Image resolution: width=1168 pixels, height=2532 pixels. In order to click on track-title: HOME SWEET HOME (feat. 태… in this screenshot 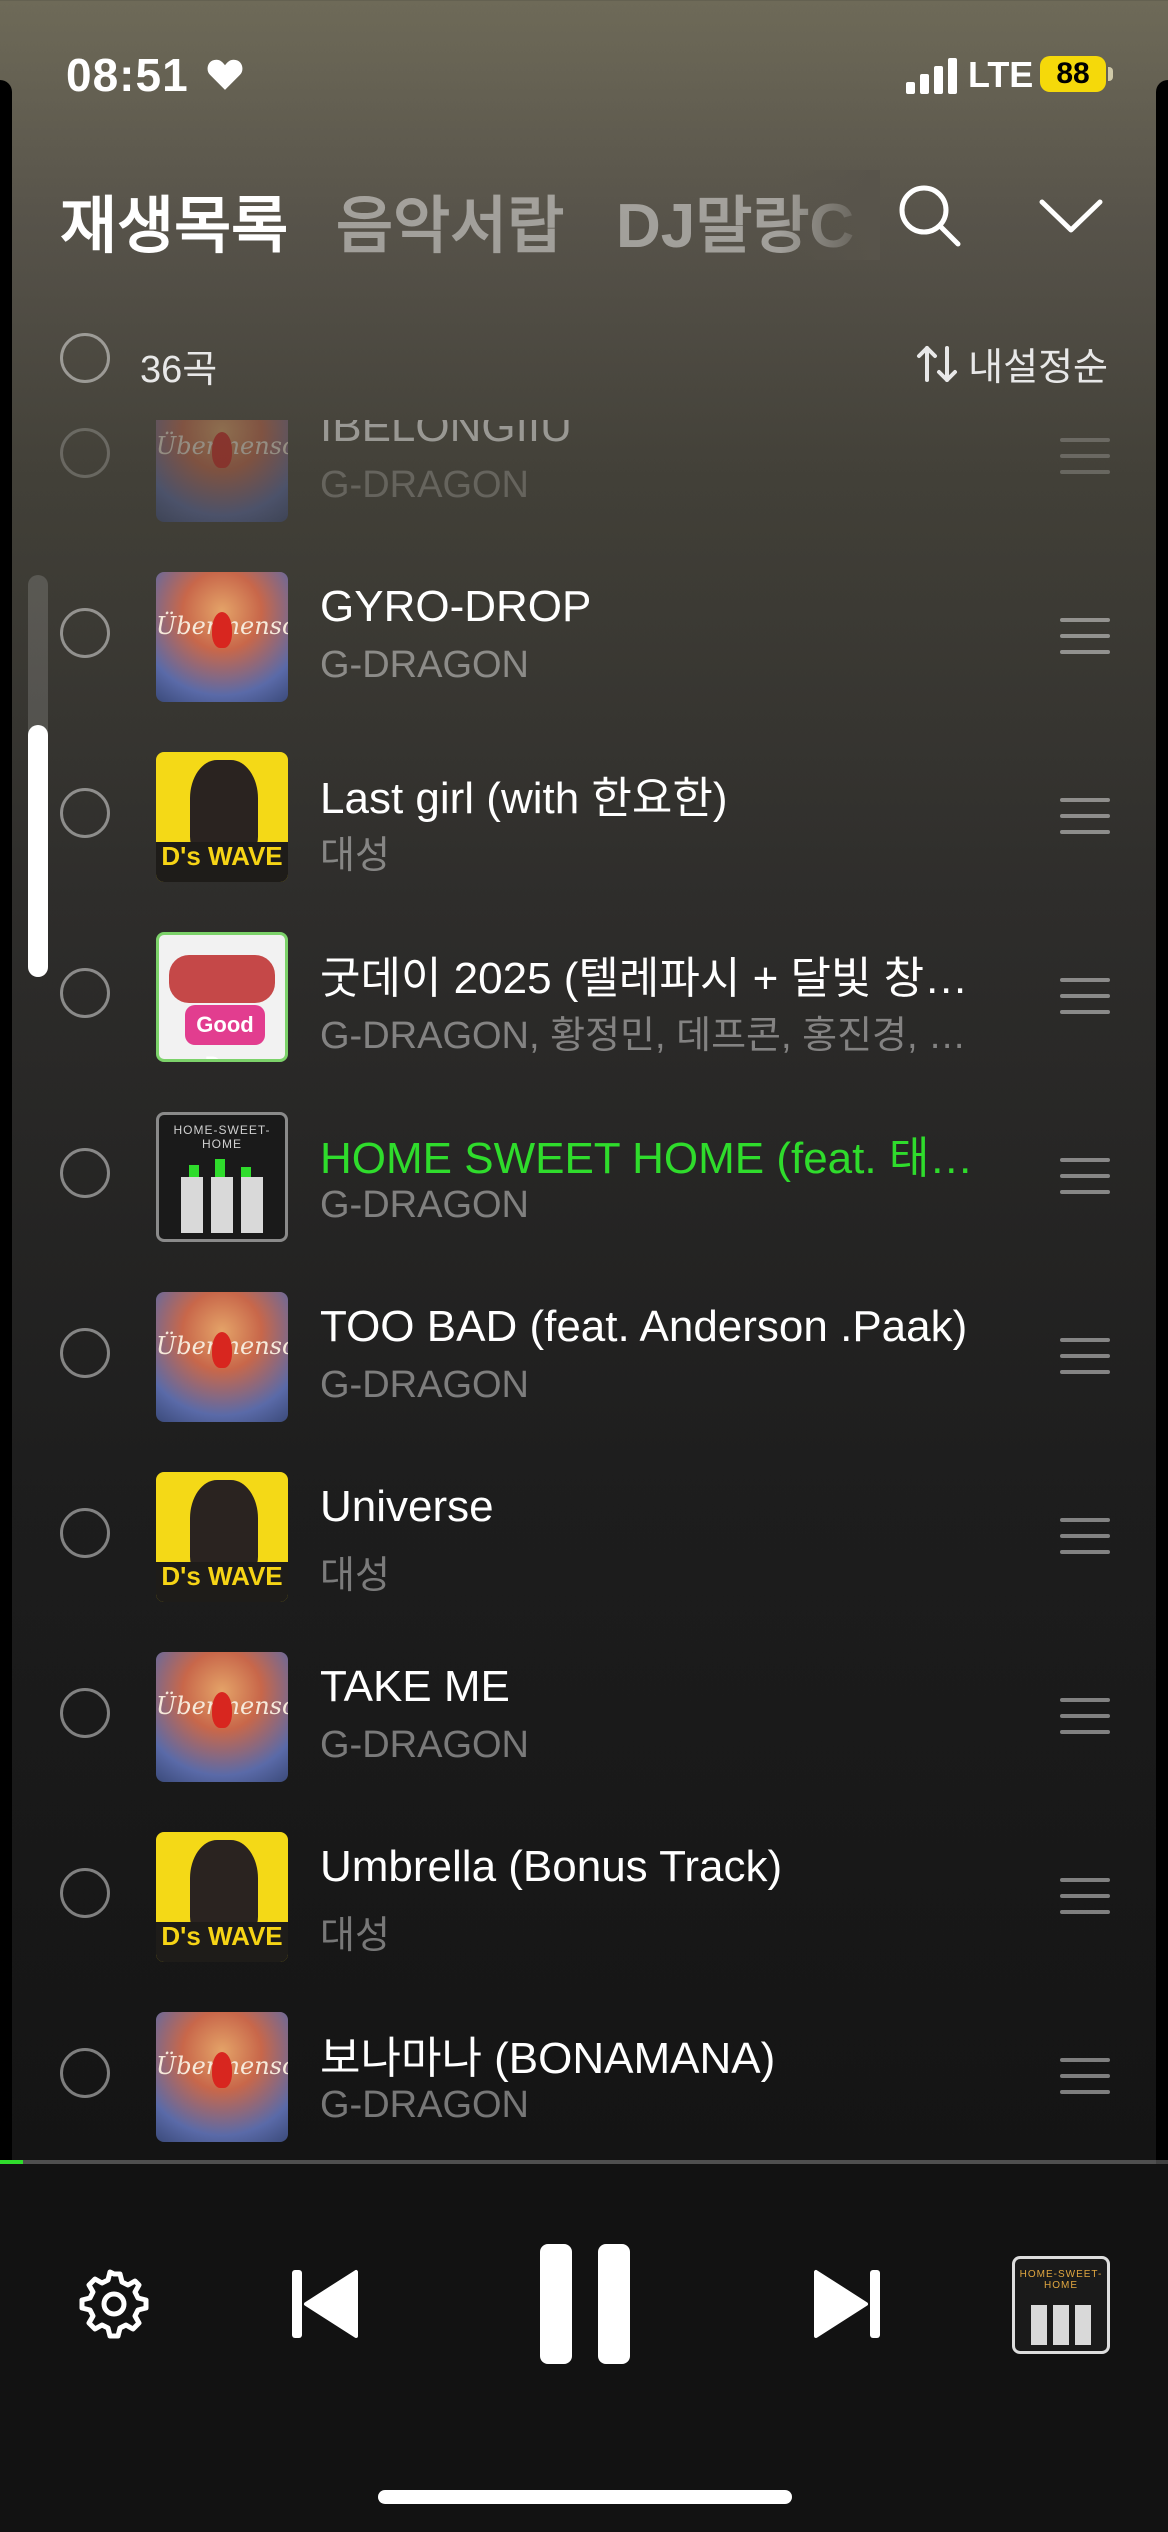, I will do `click(647, 1158)`.